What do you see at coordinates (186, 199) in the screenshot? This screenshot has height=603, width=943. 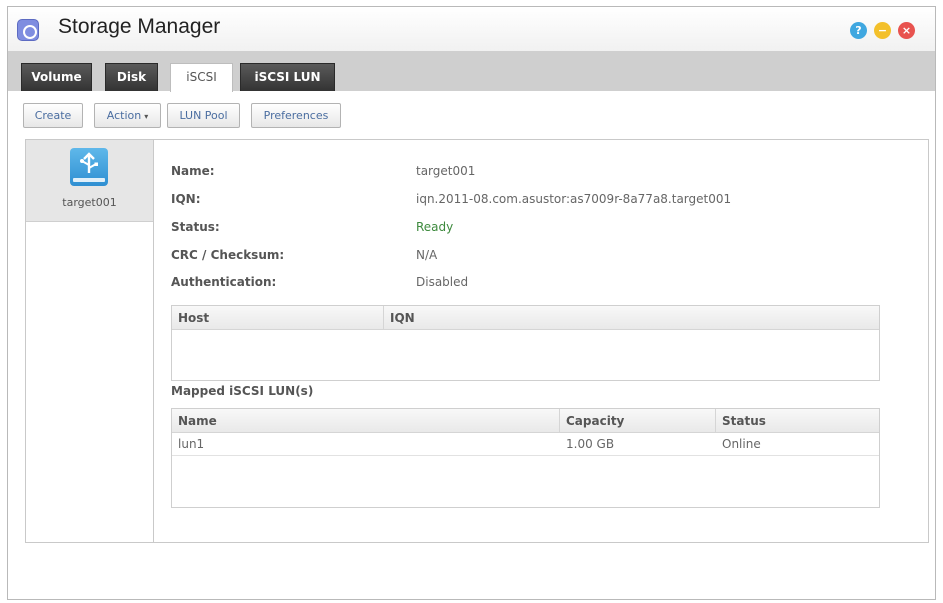 I see `iqn-label: IQN:` at bounding box center [186, 199].